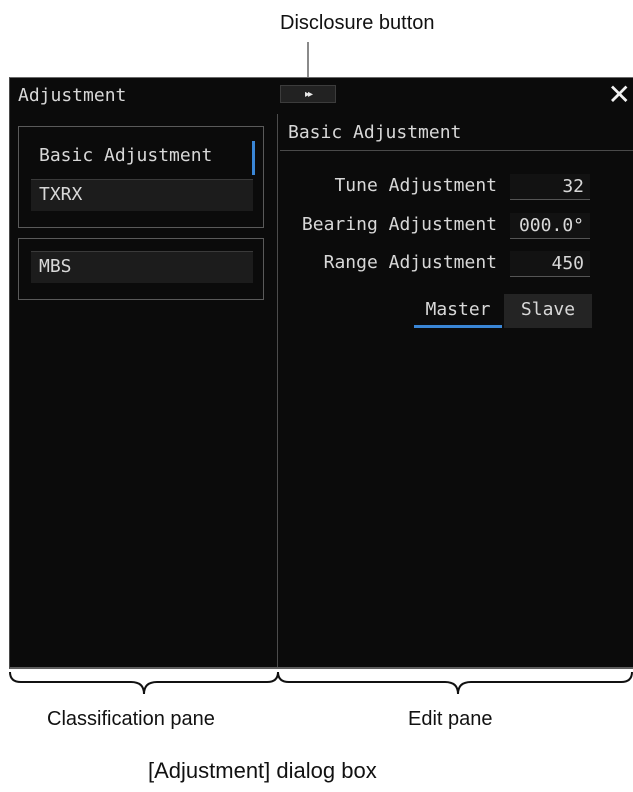 This screenshot has width=633, height=792. Describe the element at coordinates (142, 195) in the screenshot. I see `classification-item-txrx: TXRX` at that location.